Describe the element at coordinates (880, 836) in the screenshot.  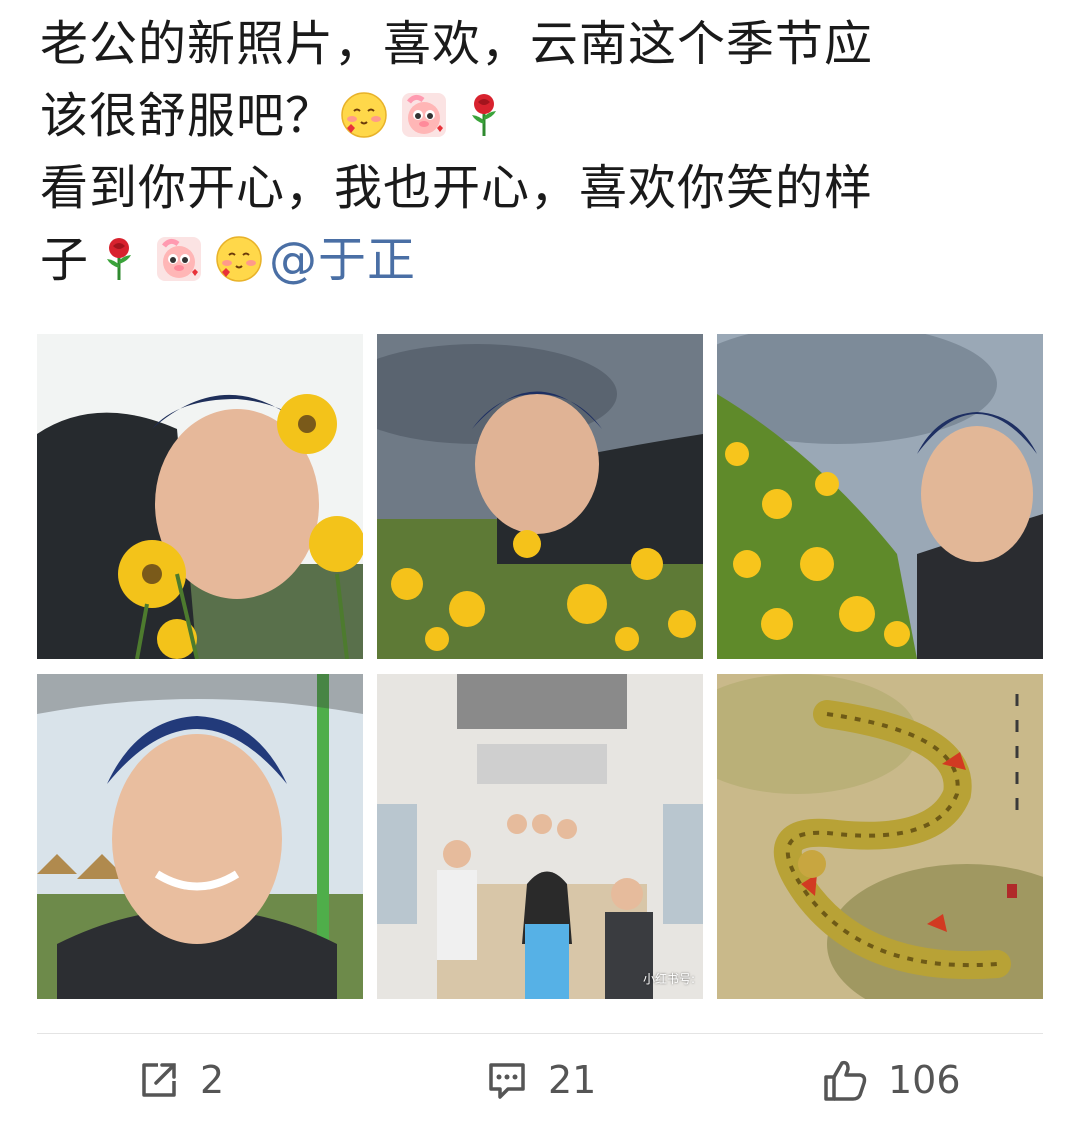
I see `photo-dragon-painting` at that location.